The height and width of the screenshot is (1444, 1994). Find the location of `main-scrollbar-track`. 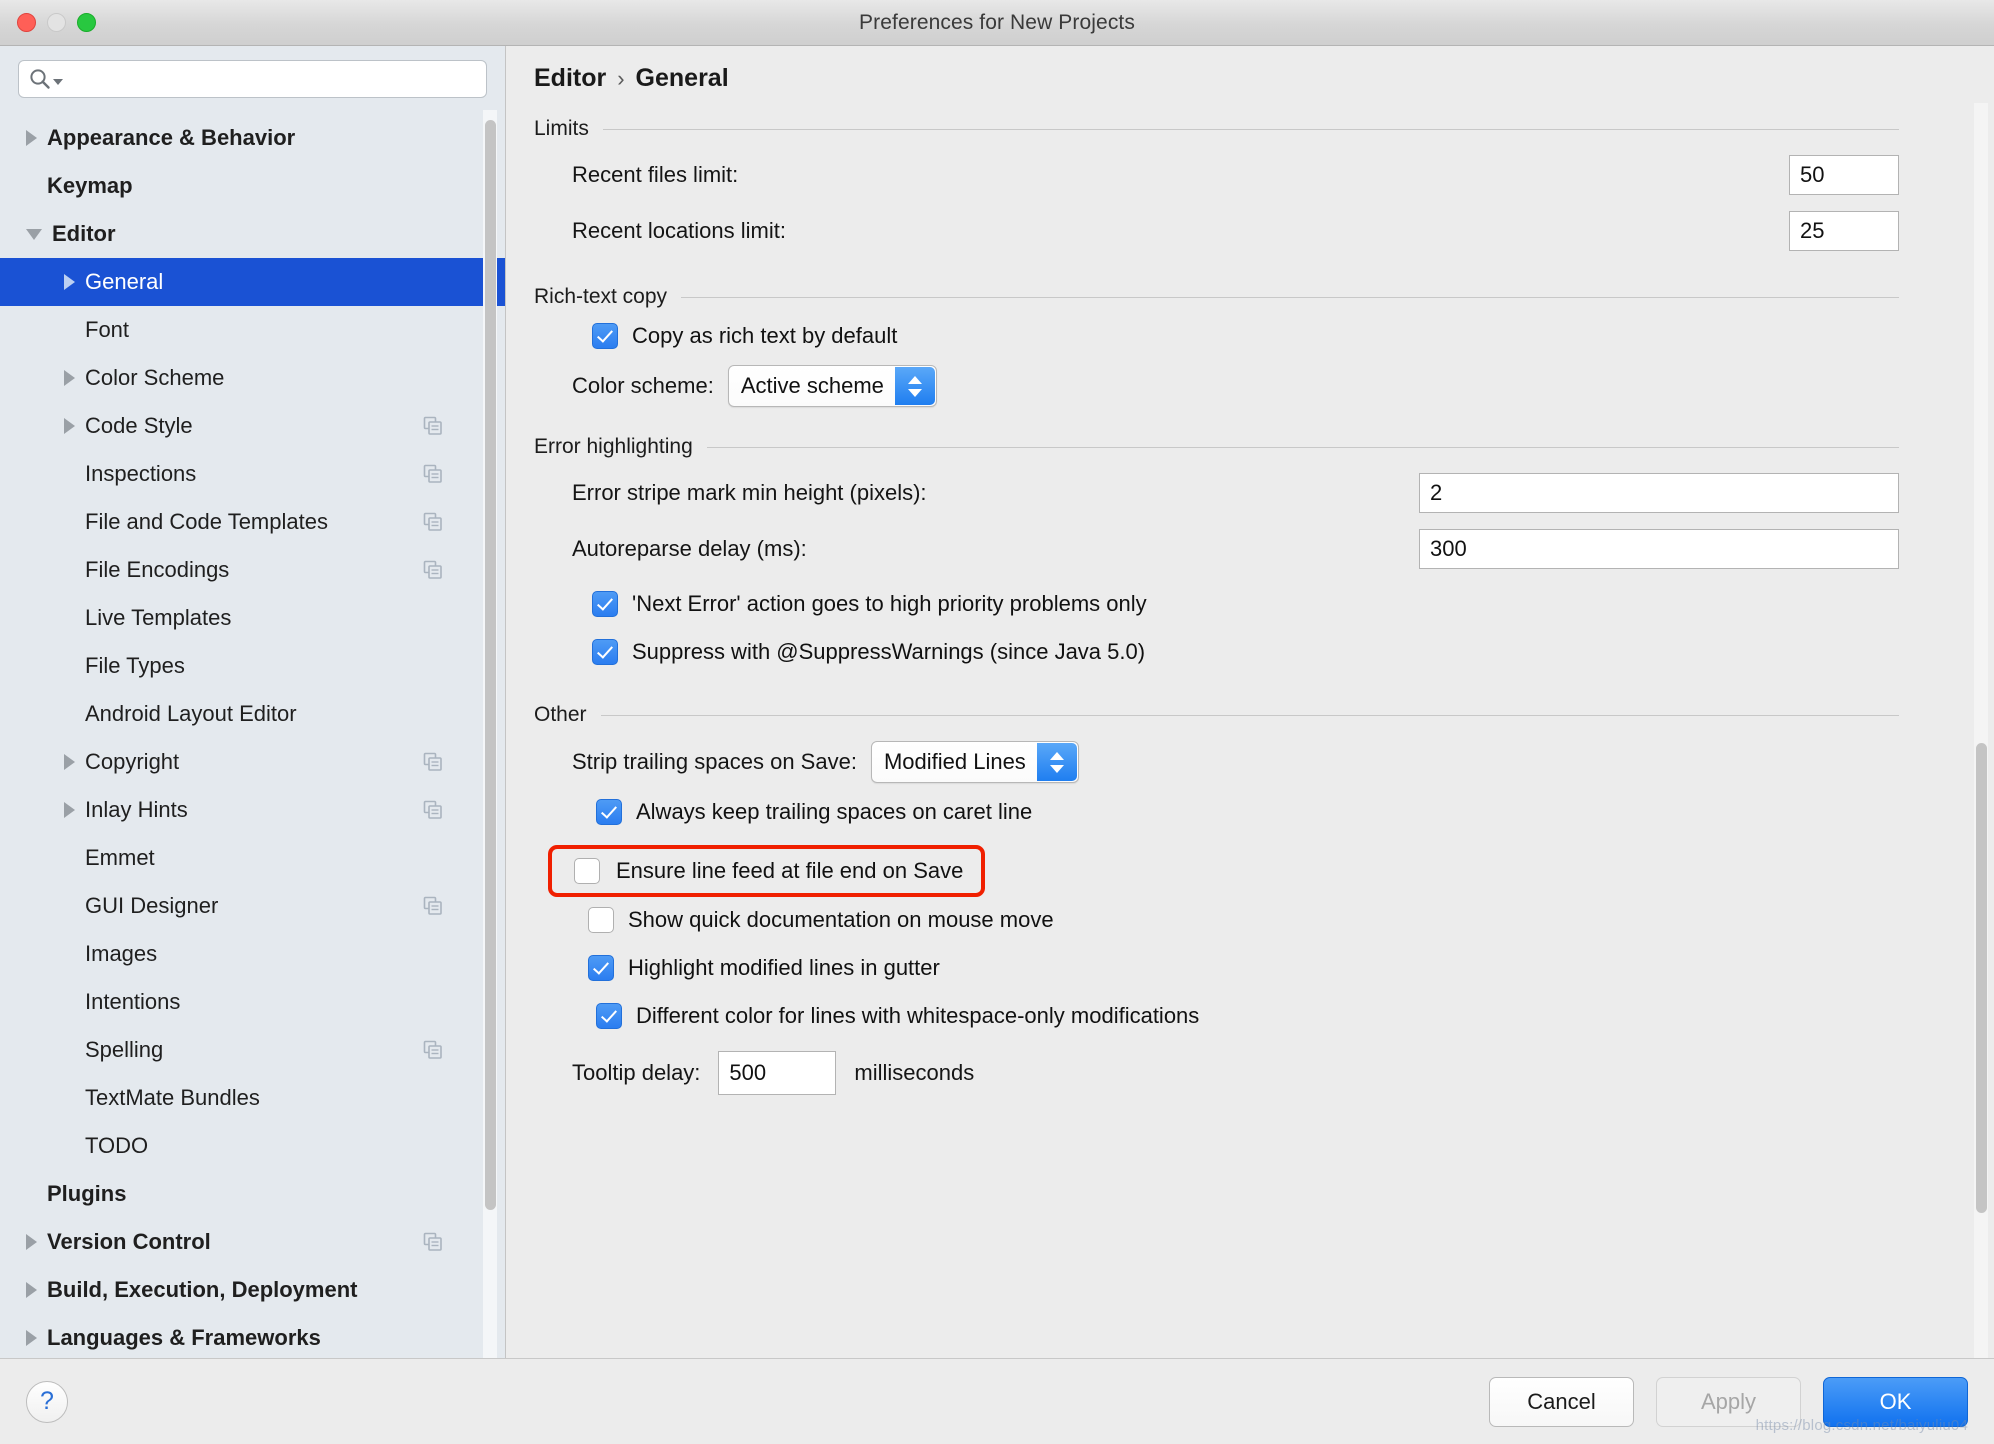

main-scrollbar-track is located at coordinates (1981, 730).